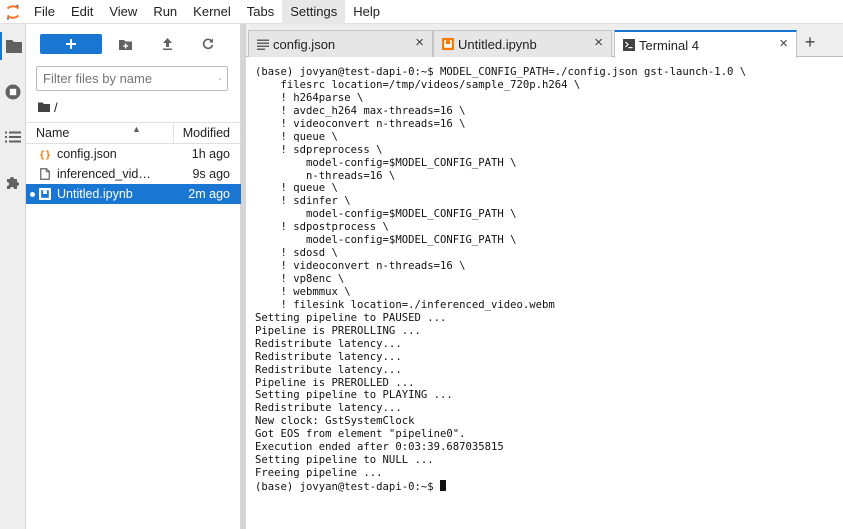 The width and height of the screenshot is (843, 529). Describe the element at coordinates (322, 227) in the screenshot. I see `terminal-line: ! sdpostprocess \` at that location.